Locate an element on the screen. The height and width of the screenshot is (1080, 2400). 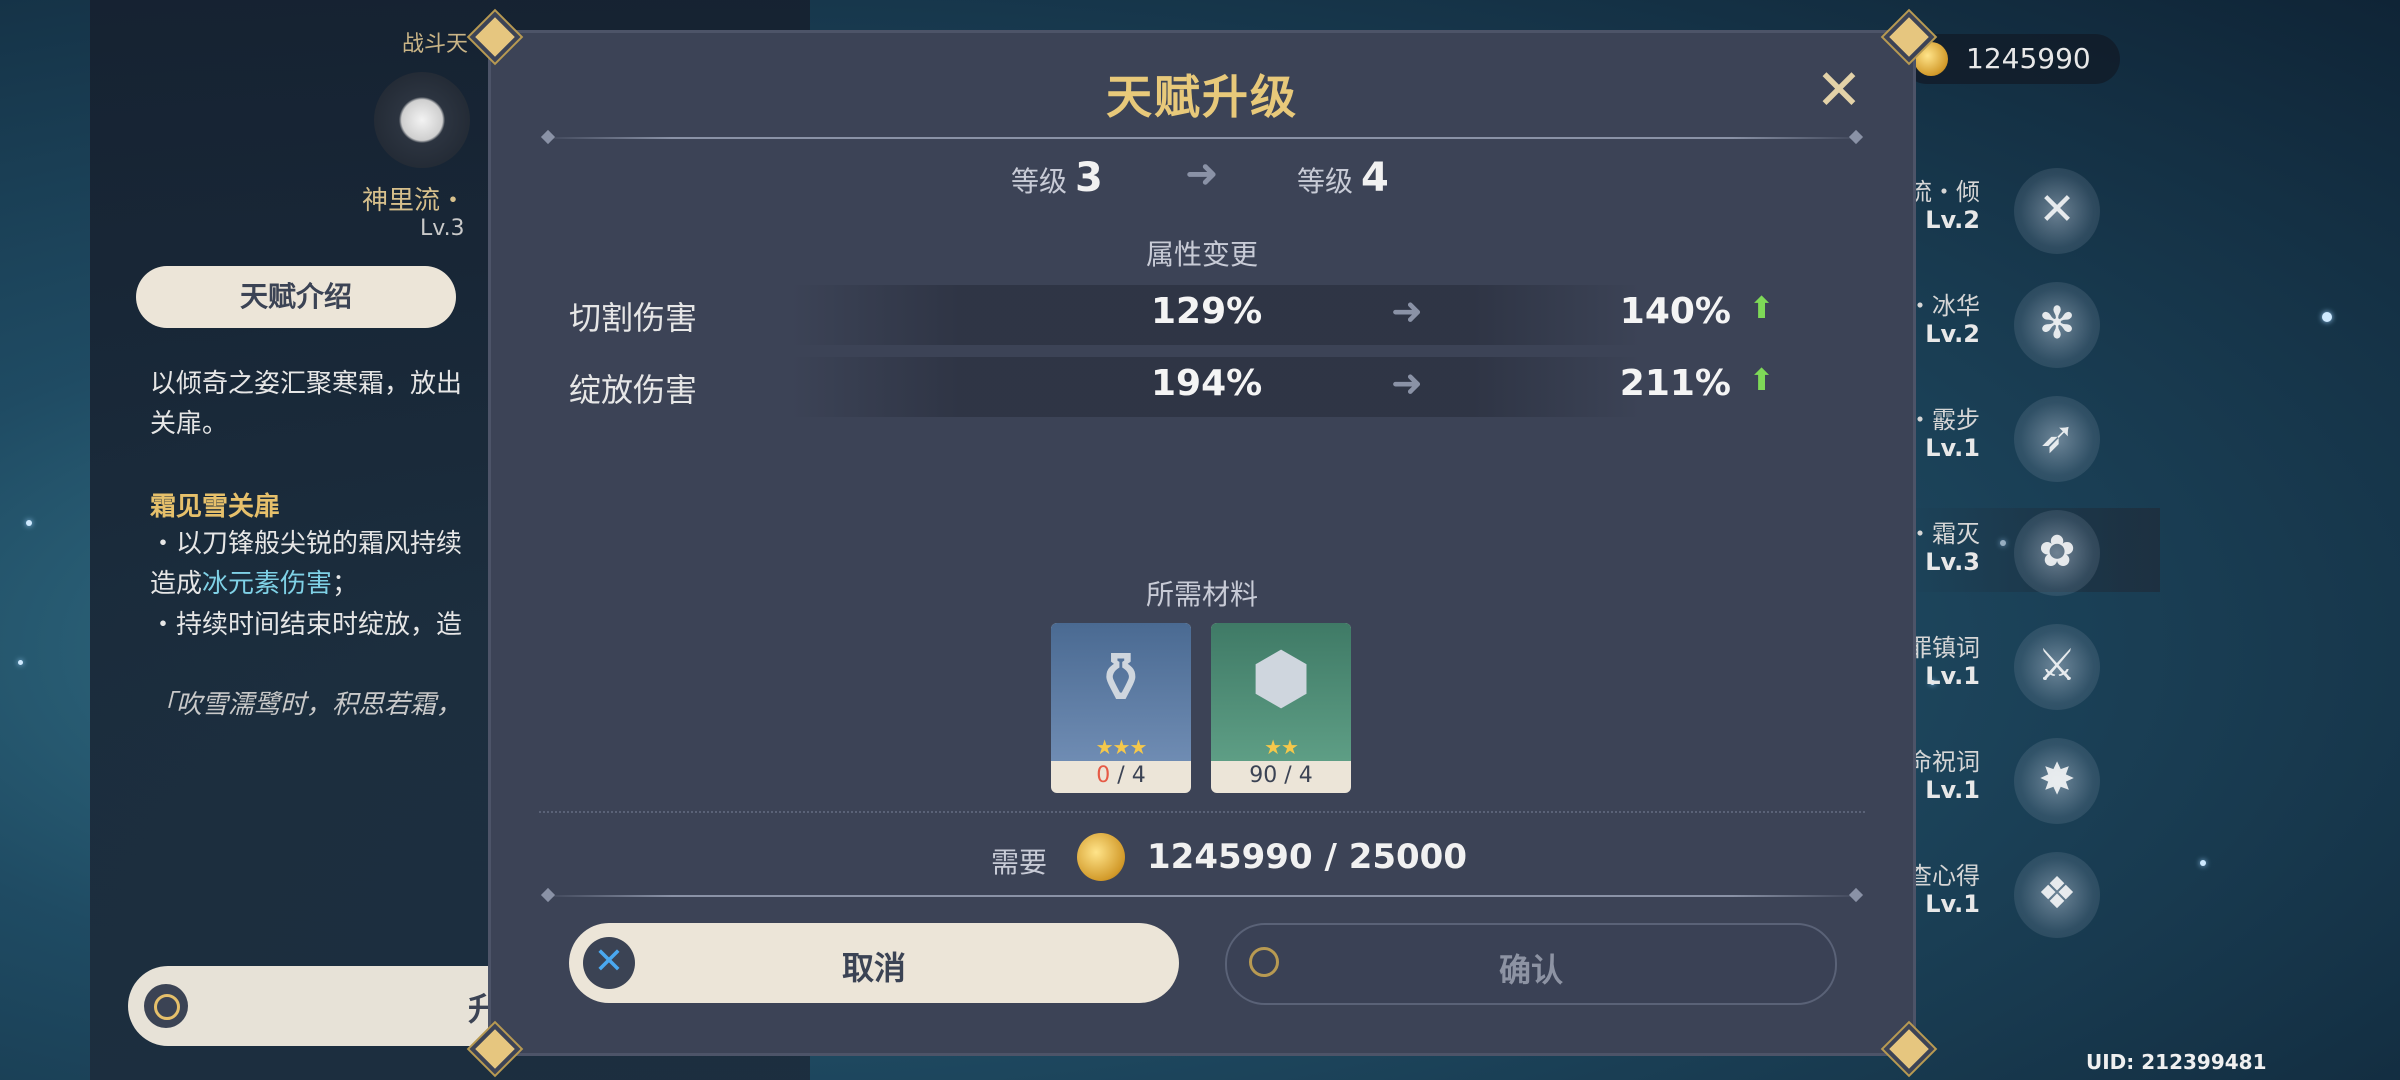
material-count: 0 / 4 is located at coordinates (1121, 775).